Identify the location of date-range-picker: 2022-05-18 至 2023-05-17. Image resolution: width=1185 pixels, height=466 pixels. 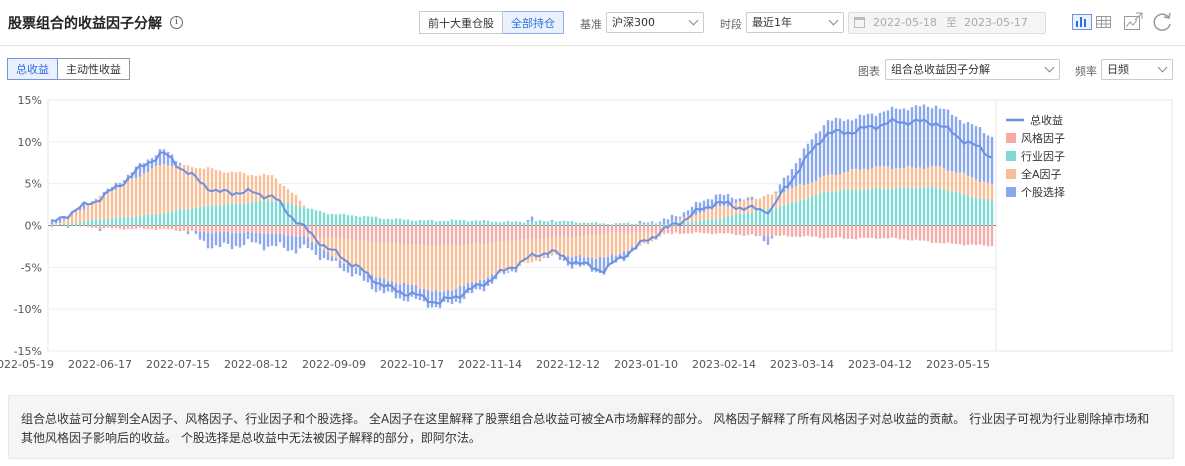
(947, 23).